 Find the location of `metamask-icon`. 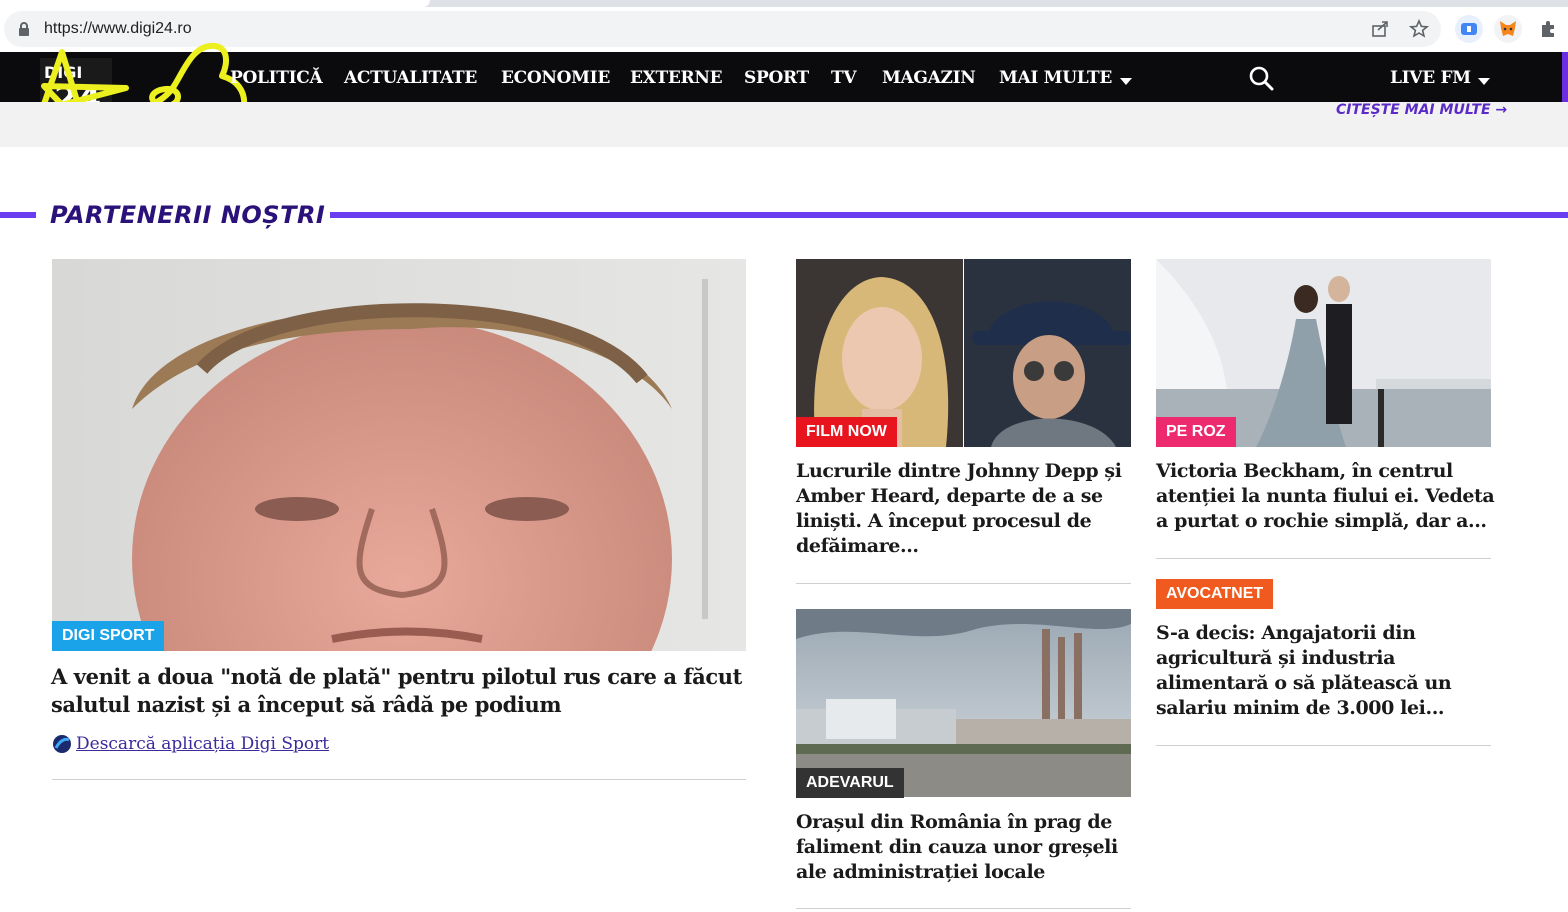

metamask-icon is located at coordinates (1508, 29).